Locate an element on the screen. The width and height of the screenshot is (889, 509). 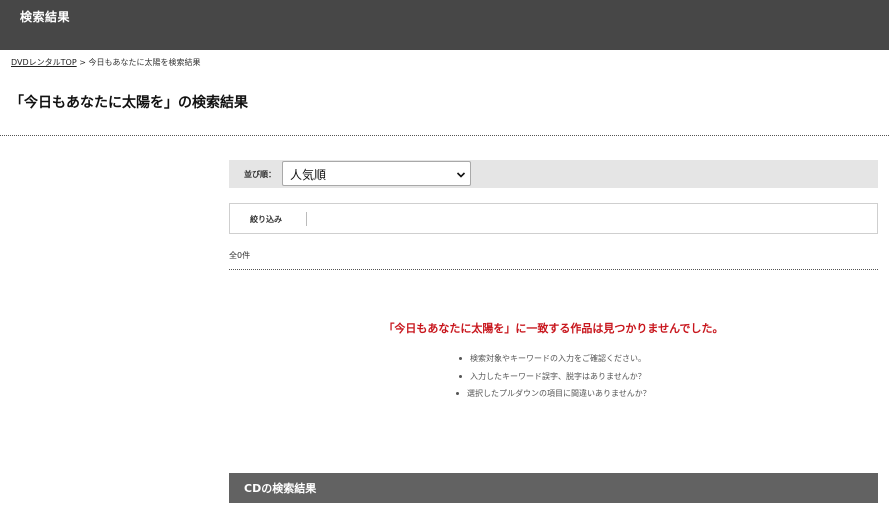
page-title: 「今日もあなたに太陽を」の検索結果 is located at coordinates (129, 103).